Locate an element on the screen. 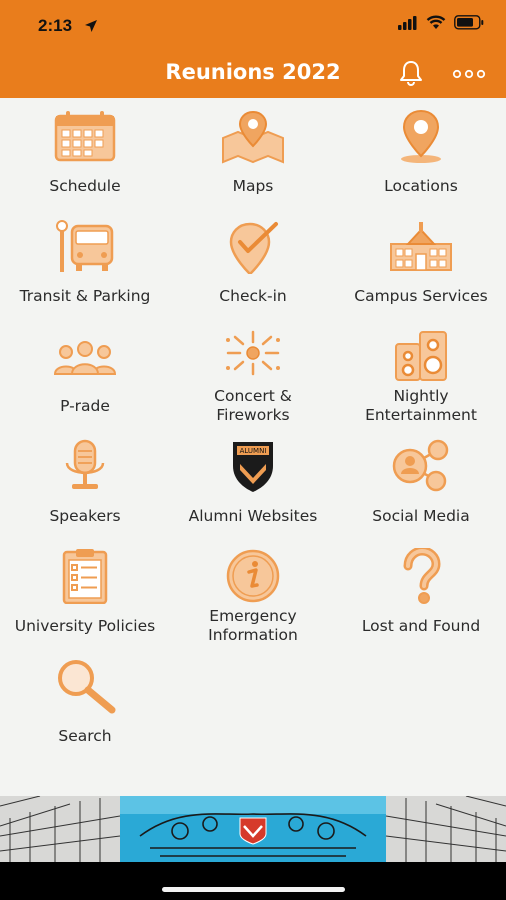  search-icon is located at coordinates (87, 687).